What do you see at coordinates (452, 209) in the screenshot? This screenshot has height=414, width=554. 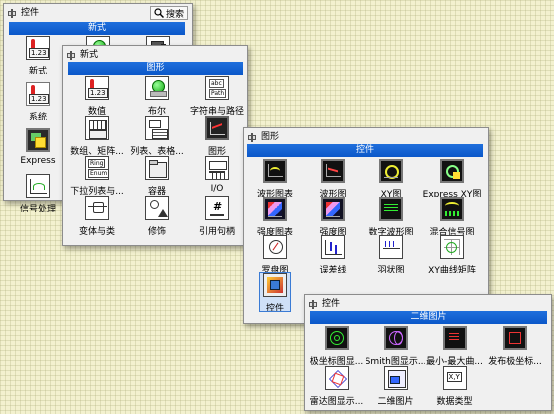 I see `mixed-signal-icon` at bounding box center [452, 209].